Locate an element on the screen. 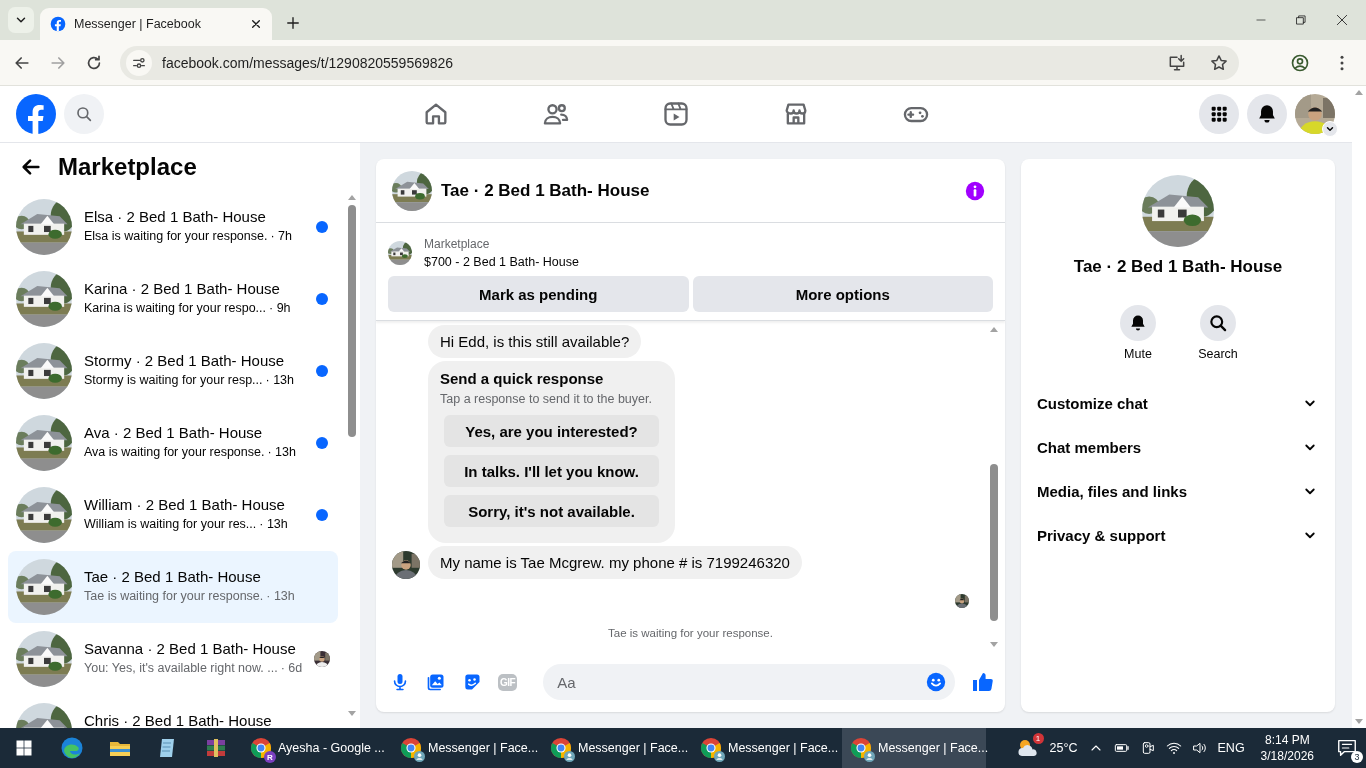 The image size is (1366, 768). sticker-icon is located at coordinates (472, 682).